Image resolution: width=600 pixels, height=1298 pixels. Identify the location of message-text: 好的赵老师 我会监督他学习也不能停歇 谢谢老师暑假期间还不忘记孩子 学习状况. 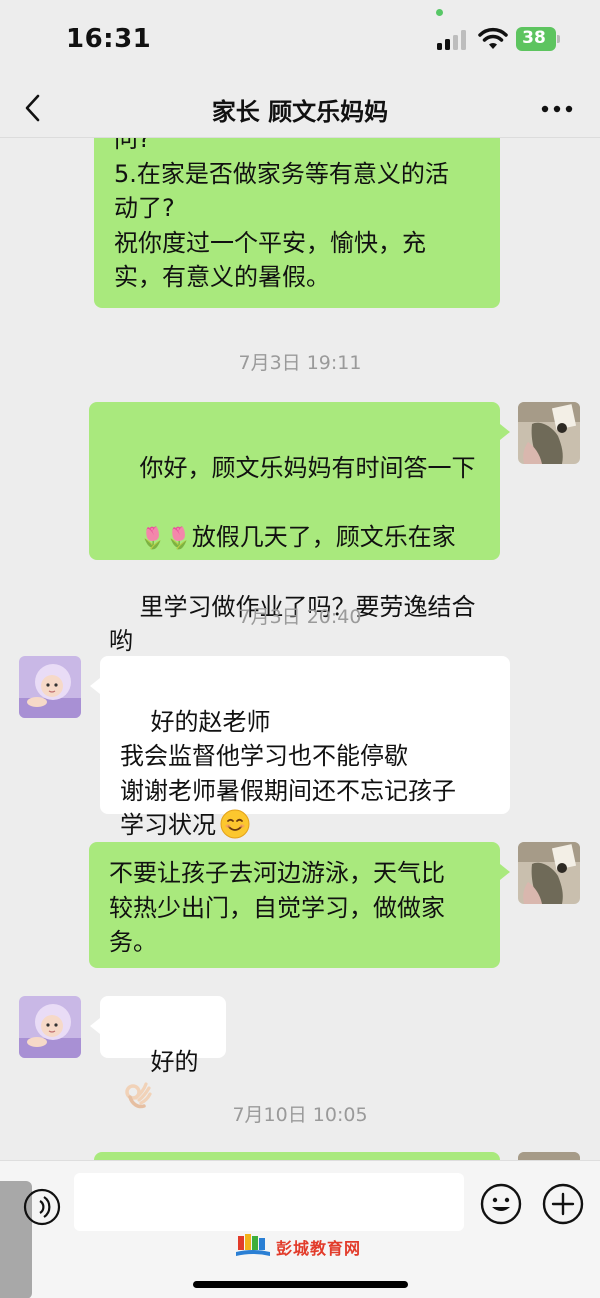
(288, 773).